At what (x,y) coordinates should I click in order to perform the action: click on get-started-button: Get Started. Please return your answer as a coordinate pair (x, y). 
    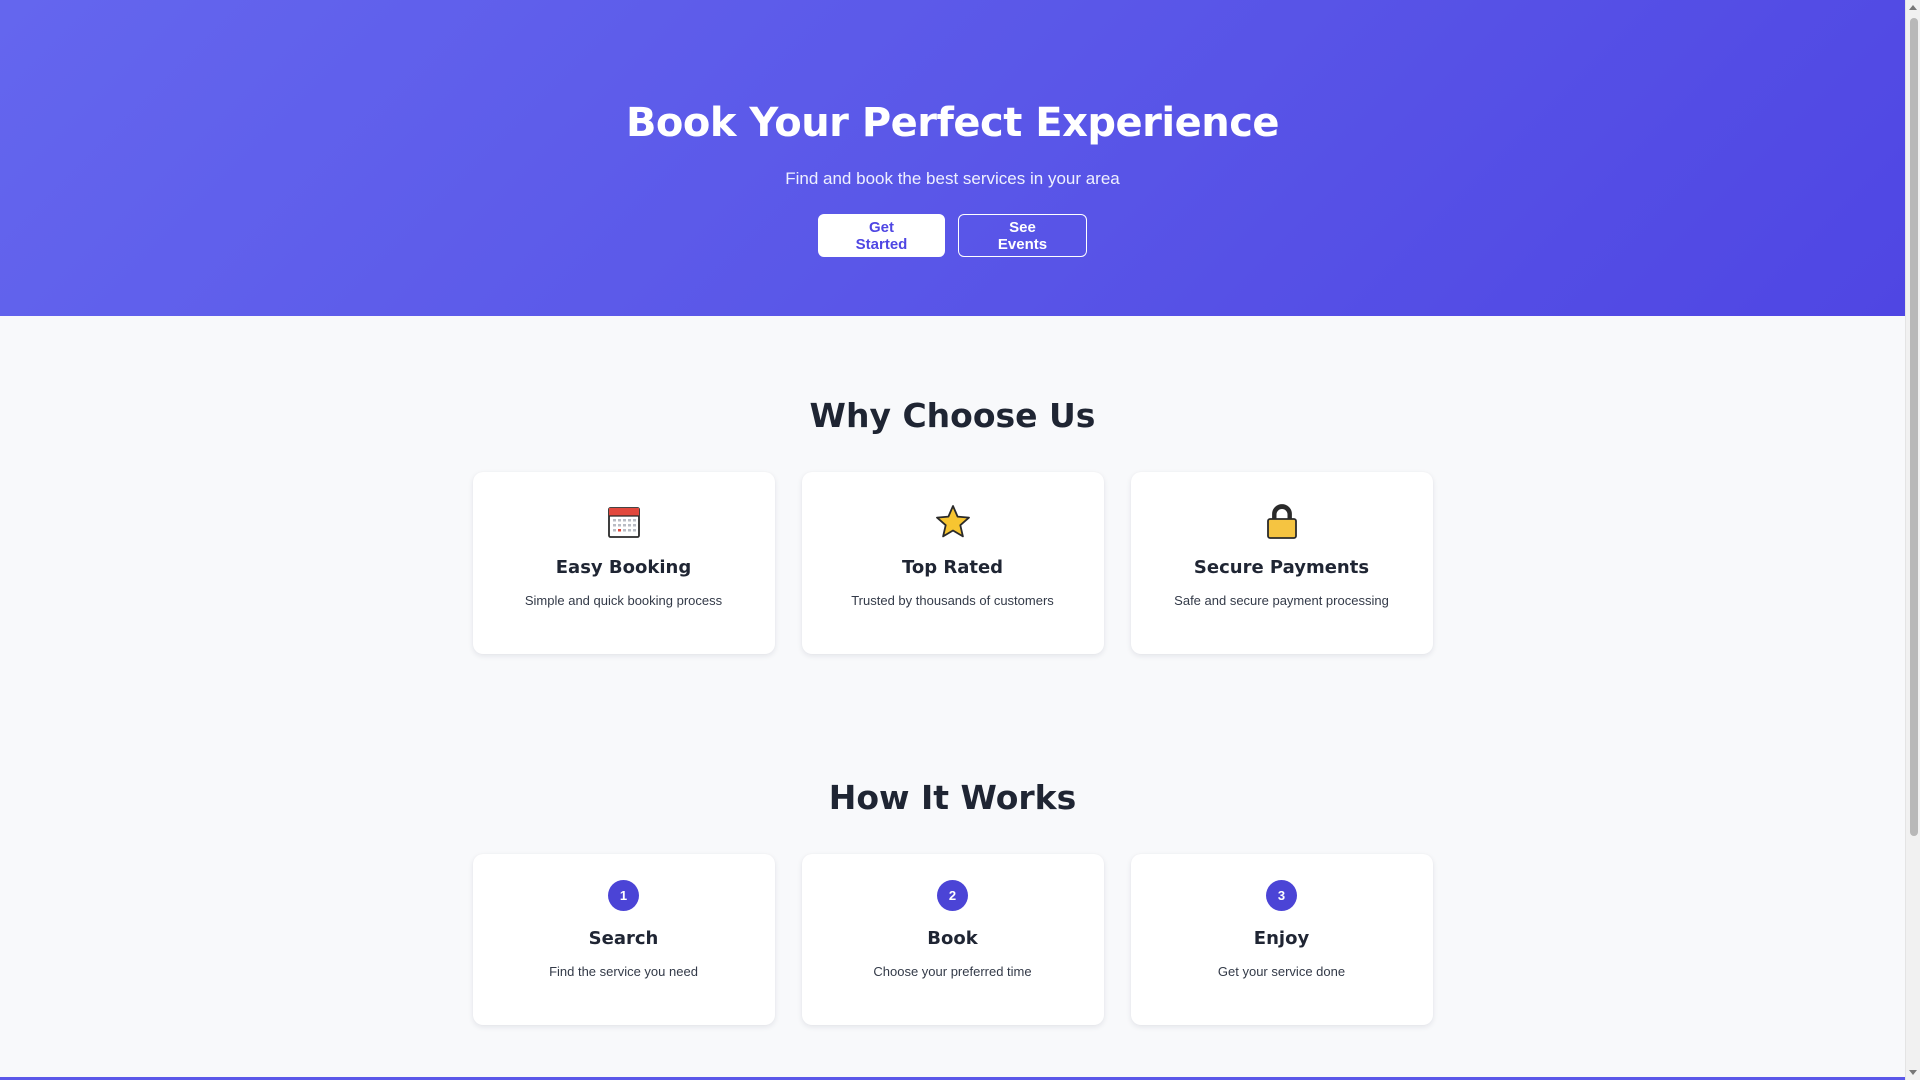
    Looking at the image, I should click on (881, 235).